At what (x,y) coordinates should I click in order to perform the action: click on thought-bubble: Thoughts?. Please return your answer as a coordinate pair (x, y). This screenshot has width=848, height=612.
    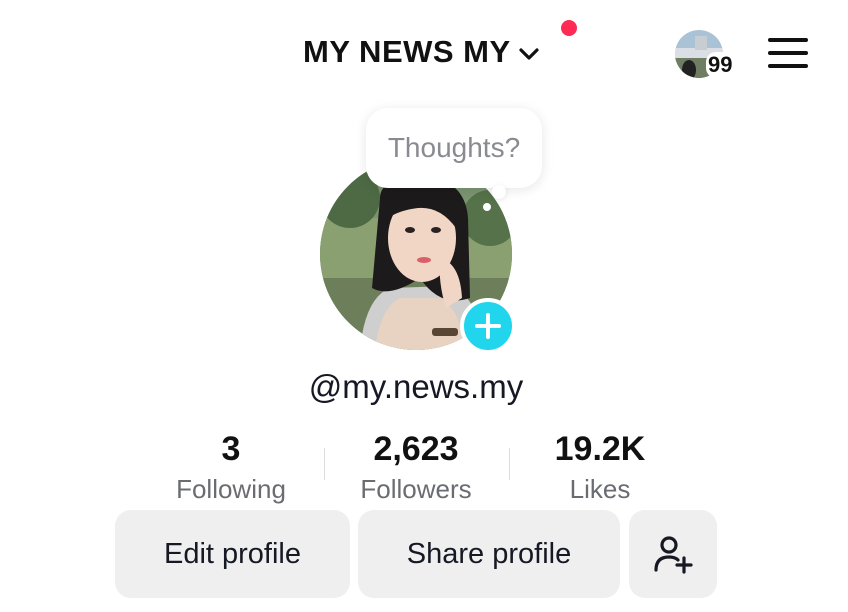
    Looking at the image, I should click on (454, 148).